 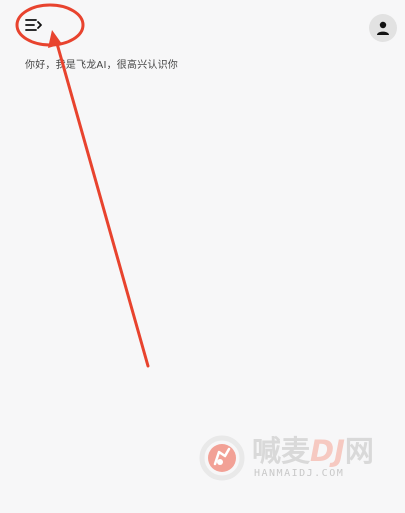 What do you see at coordinates (55, 39) in the screenshot?
I see `annotation-arrow-head` at bounding box center [55, 39].